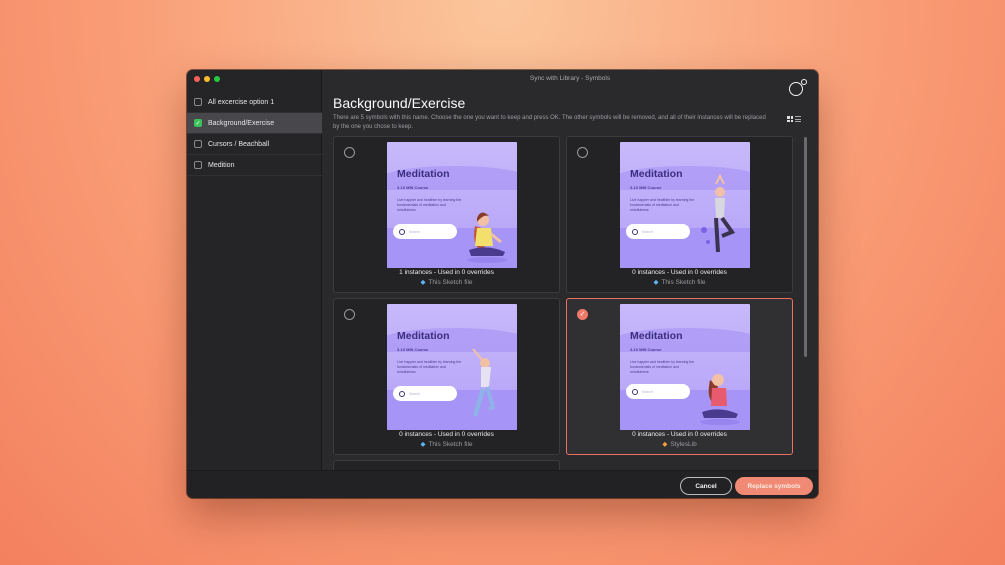 The width and height of the screenshot is (1005, 565). I want to click on source-text: StylesLib, so click(683, 444).